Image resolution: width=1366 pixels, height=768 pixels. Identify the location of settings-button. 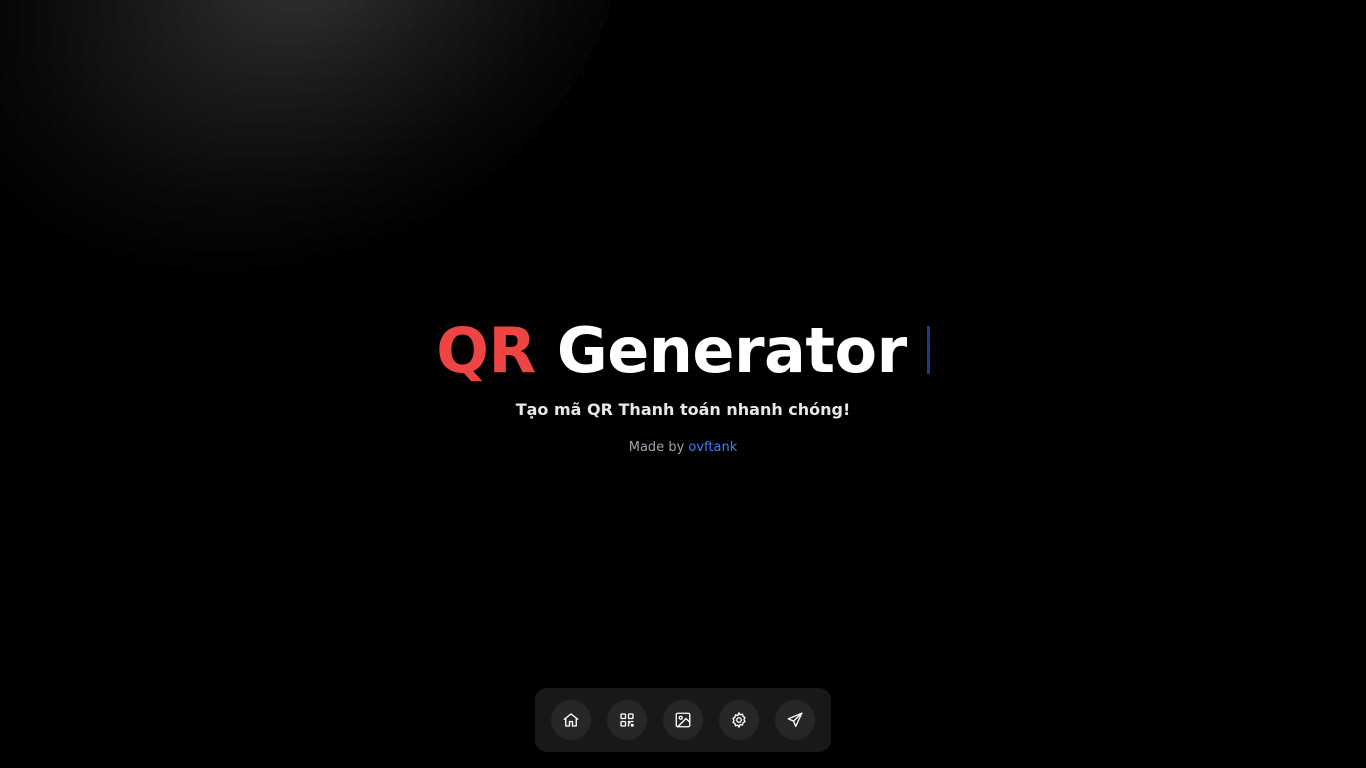
(739, 720).